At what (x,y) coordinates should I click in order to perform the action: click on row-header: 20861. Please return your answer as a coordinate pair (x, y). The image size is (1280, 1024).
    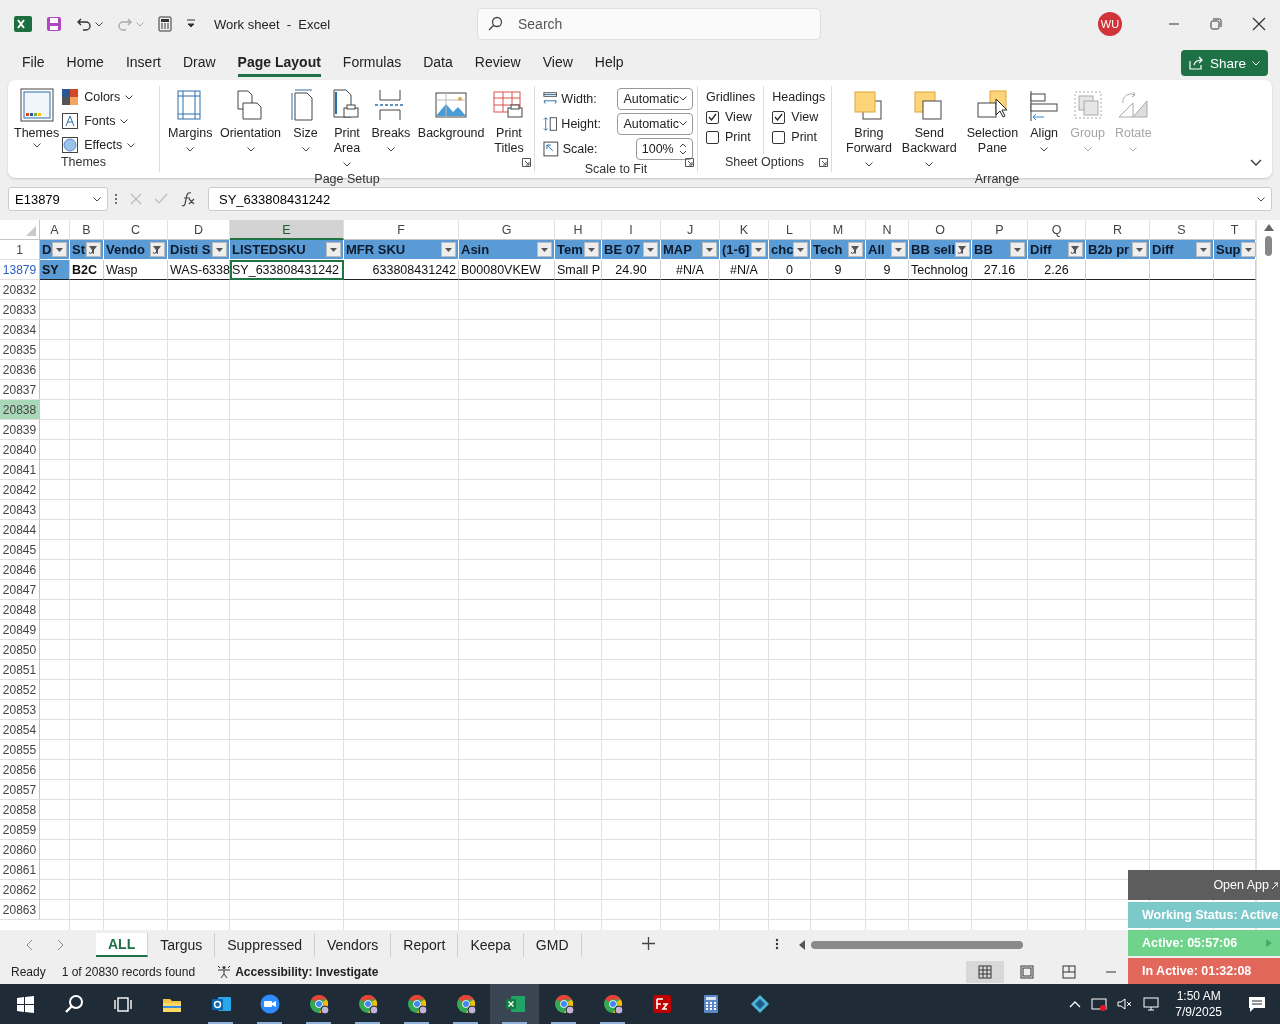
    Looking at the image, I should click on (20, 870).